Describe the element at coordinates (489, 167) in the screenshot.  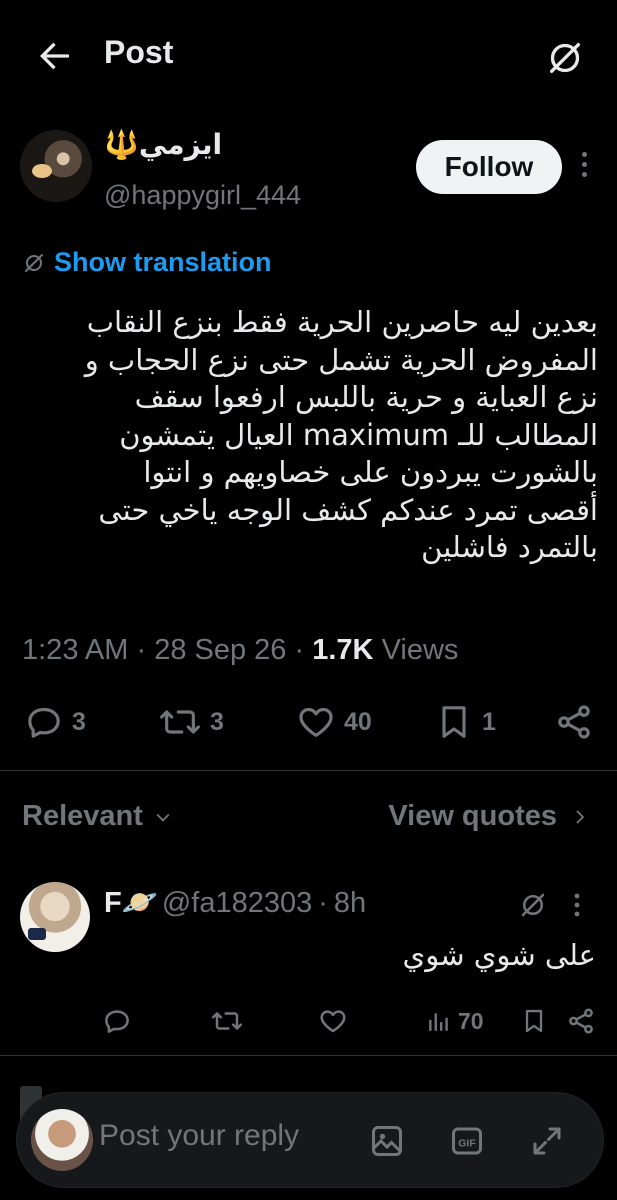
I see `follow-button: Follow` at that location.